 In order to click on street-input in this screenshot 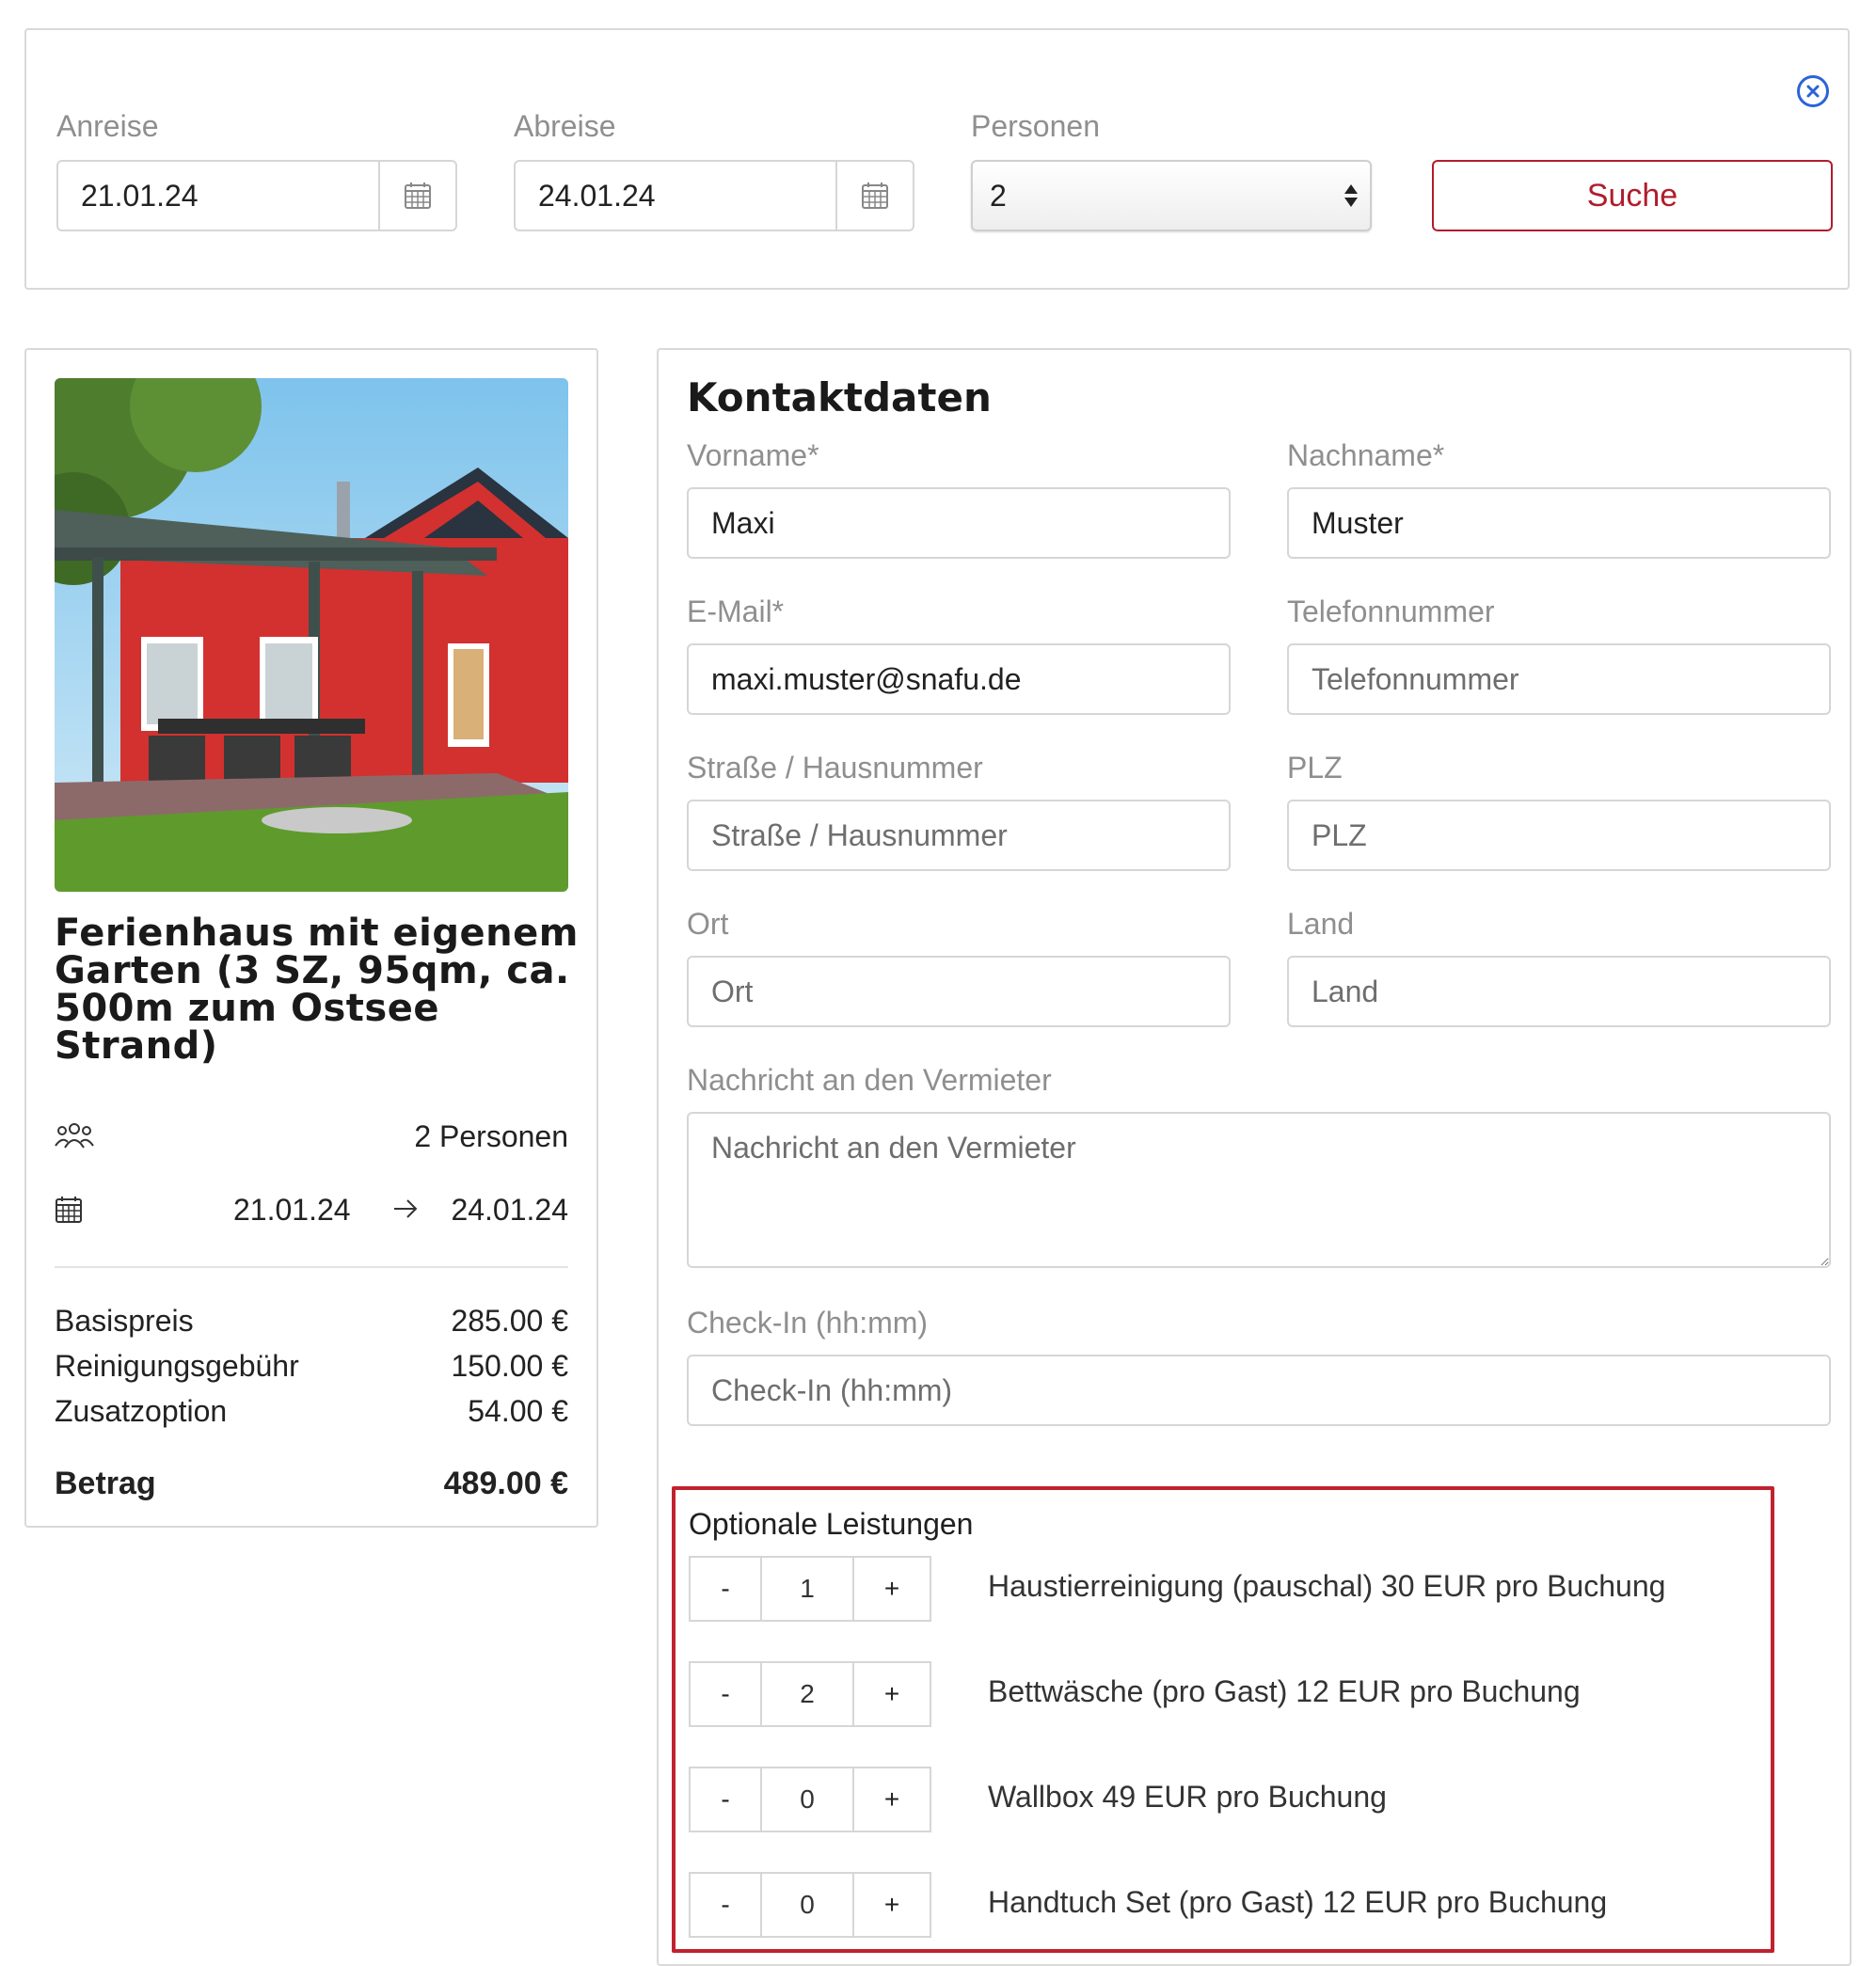, I will do `click(959, 835)`.